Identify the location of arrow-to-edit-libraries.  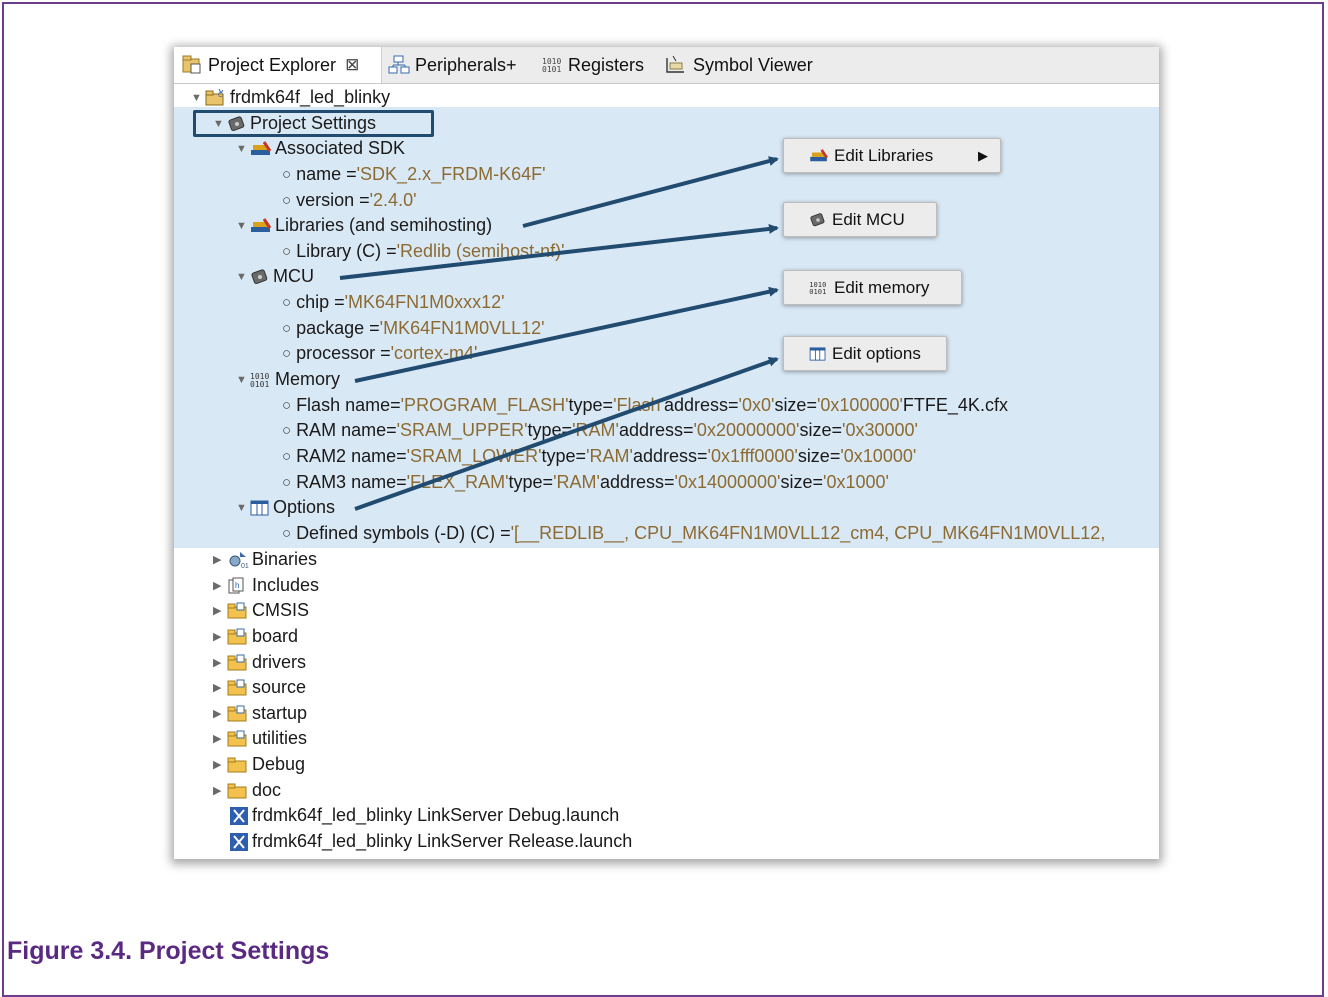
(650, 192).